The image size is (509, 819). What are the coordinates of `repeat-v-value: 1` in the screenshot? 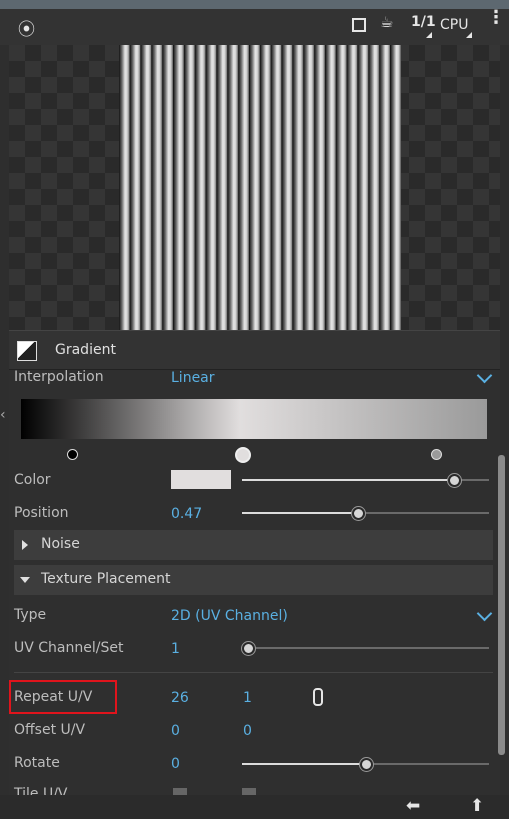 It's located at (247, 698).